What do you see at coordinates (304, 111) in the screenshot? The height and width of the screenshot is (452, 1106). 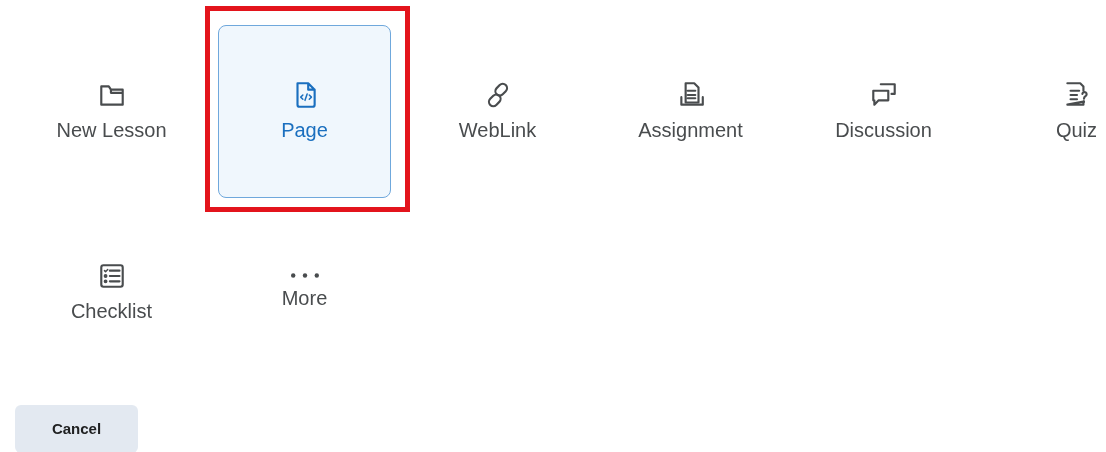 I see `content-type-tile: Page` at bounding box center [304, 111].